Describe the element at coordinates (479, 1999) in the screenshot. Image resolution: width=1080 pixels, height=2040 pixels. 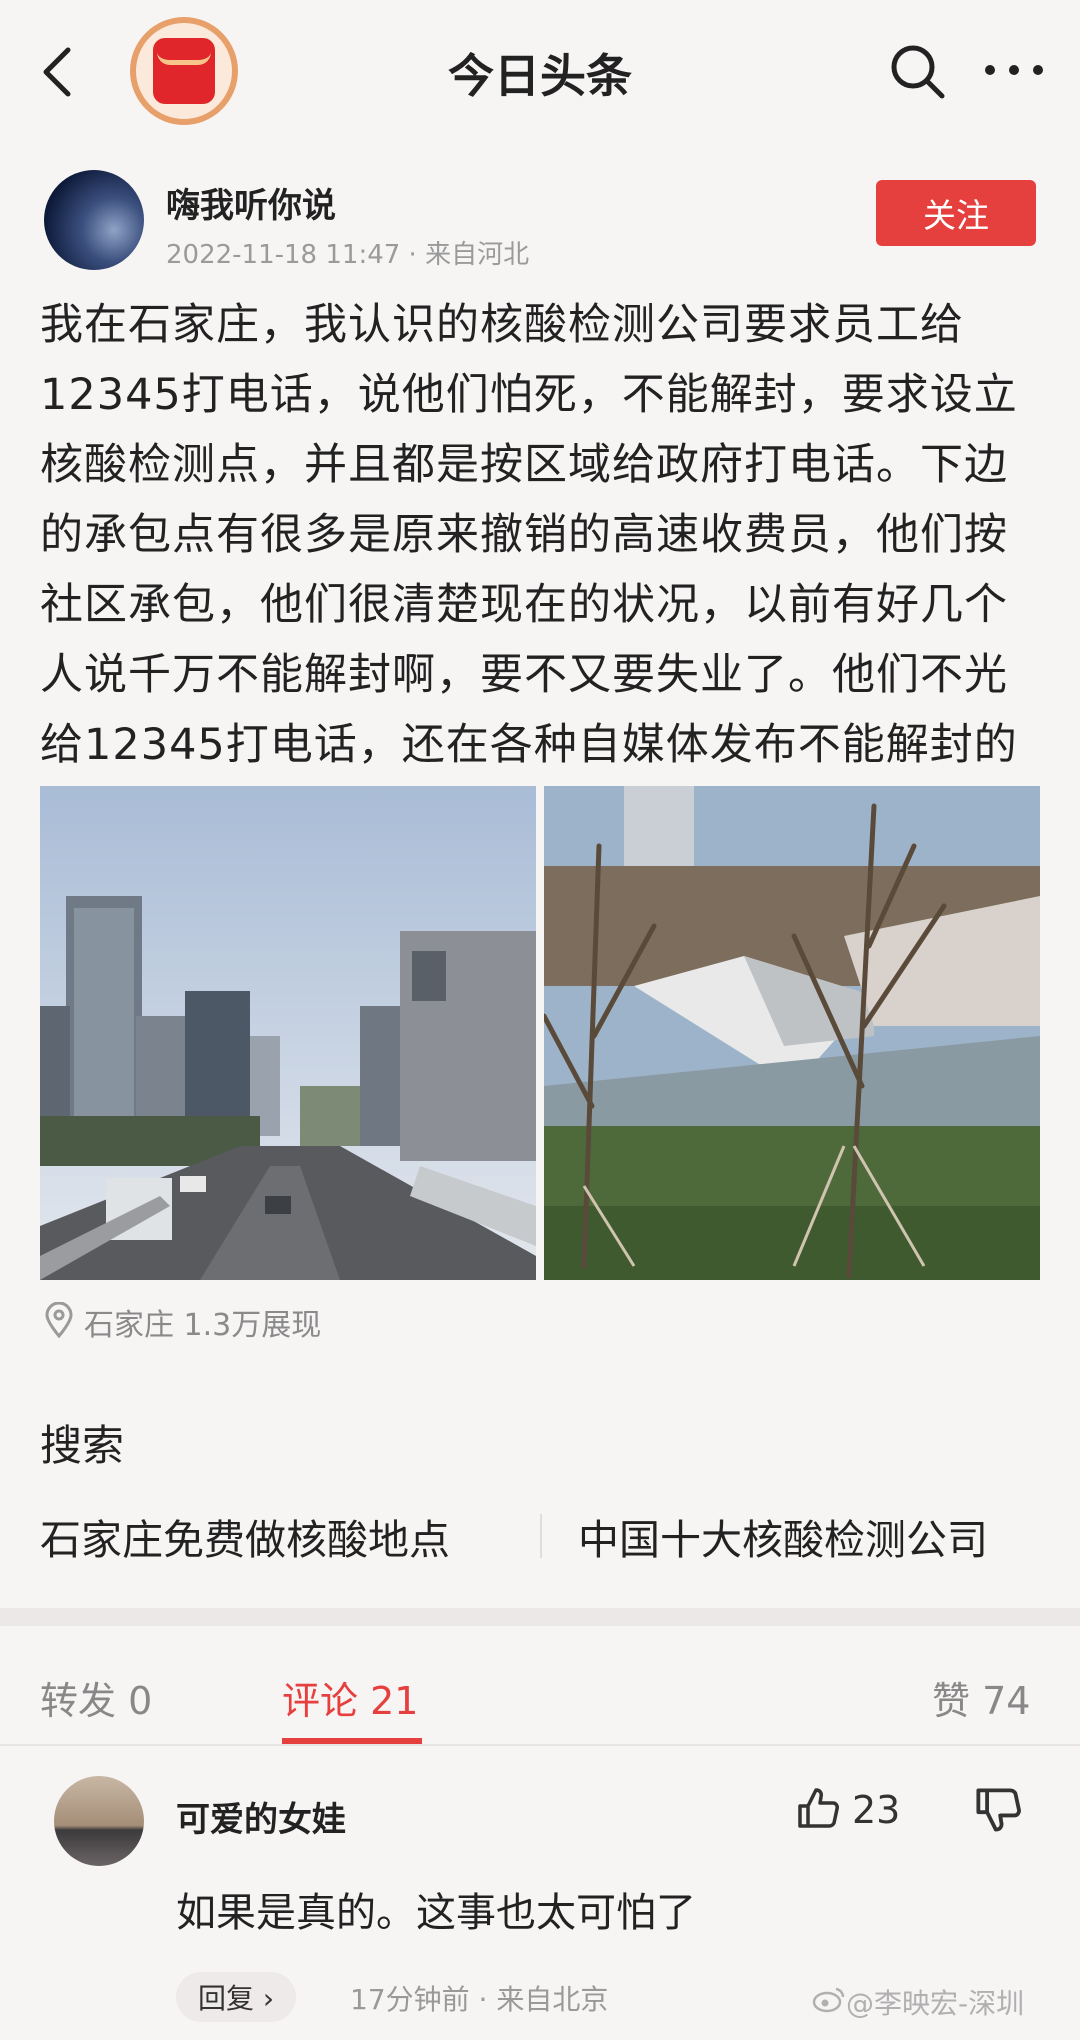
I see `comment-meta: 17分钟前 · 来自北京` at that location.